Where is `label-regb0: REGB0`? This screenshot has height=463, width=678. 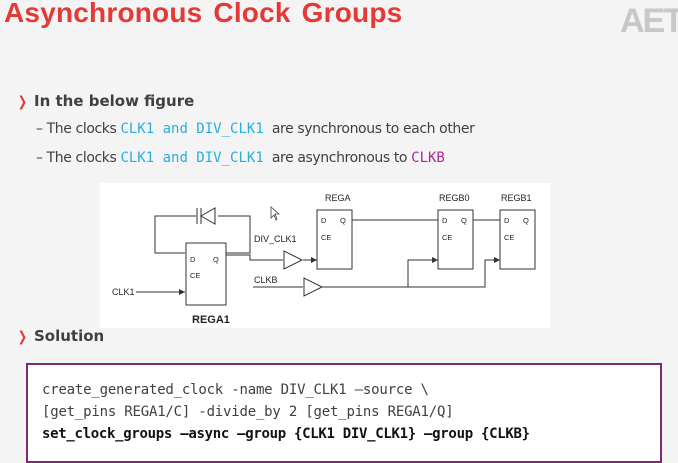 label-regb0: REGB0 is located at coordinates (454, 198).